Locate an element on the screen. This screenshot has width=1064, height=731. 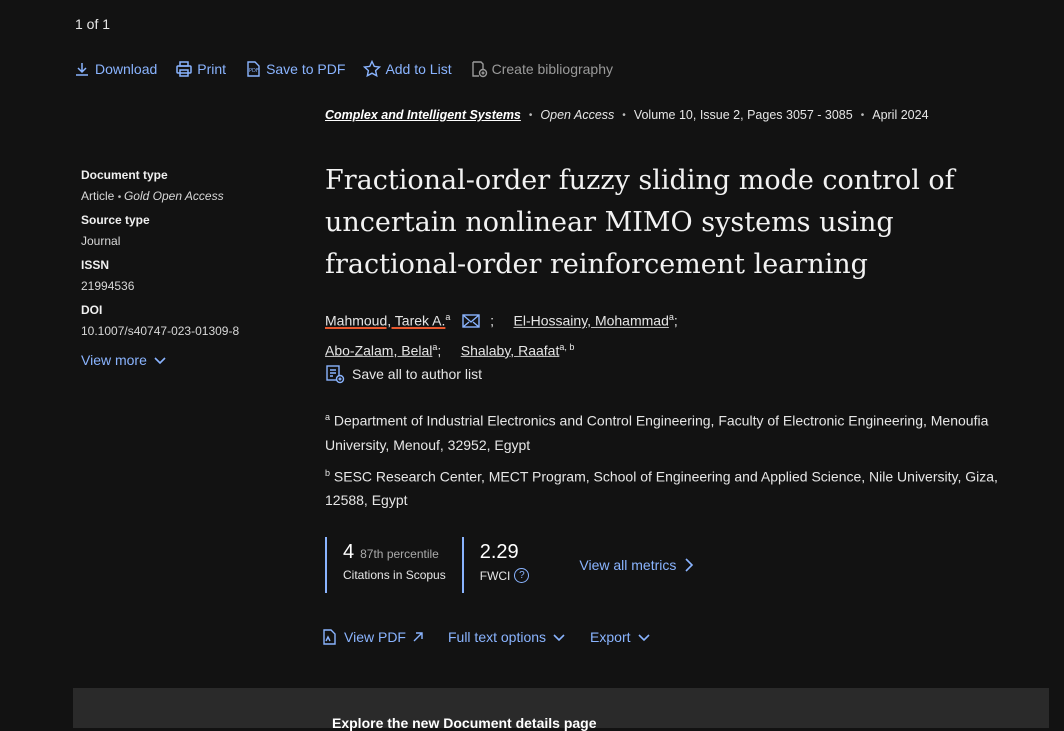
download-button: Download is located at coordinates (115, 69).